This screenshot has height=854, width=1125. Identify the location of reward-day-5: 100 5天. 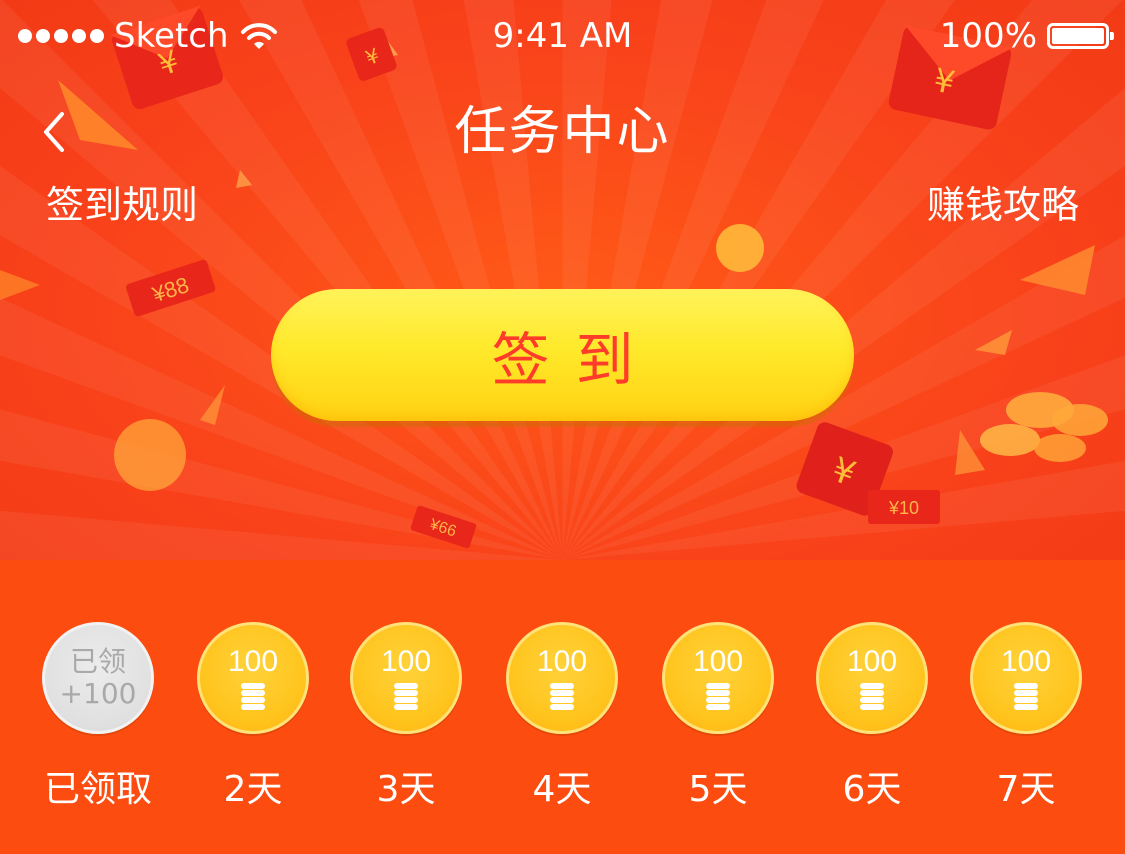
(718, 717).